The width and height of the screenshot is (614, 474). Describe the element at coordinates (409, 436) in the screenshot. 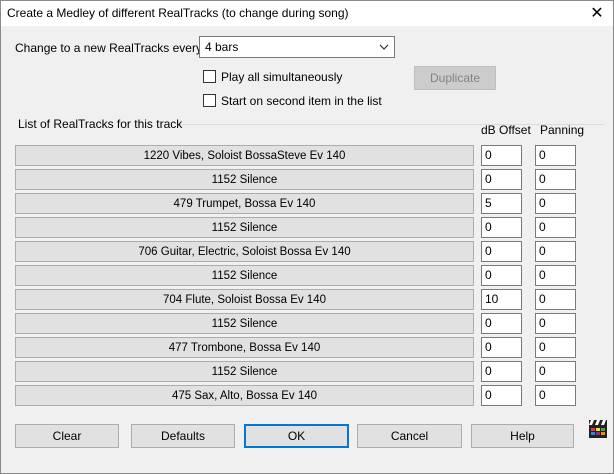

I see `cancel-button: Cancel` at that location.